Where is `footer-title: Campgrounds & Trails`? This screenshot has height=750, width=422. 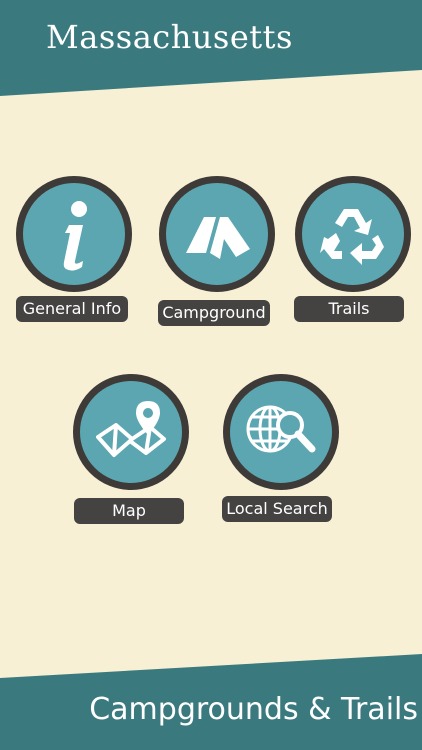 footer-title: Campgrounds & Trails is located at coordinates (253, 709).